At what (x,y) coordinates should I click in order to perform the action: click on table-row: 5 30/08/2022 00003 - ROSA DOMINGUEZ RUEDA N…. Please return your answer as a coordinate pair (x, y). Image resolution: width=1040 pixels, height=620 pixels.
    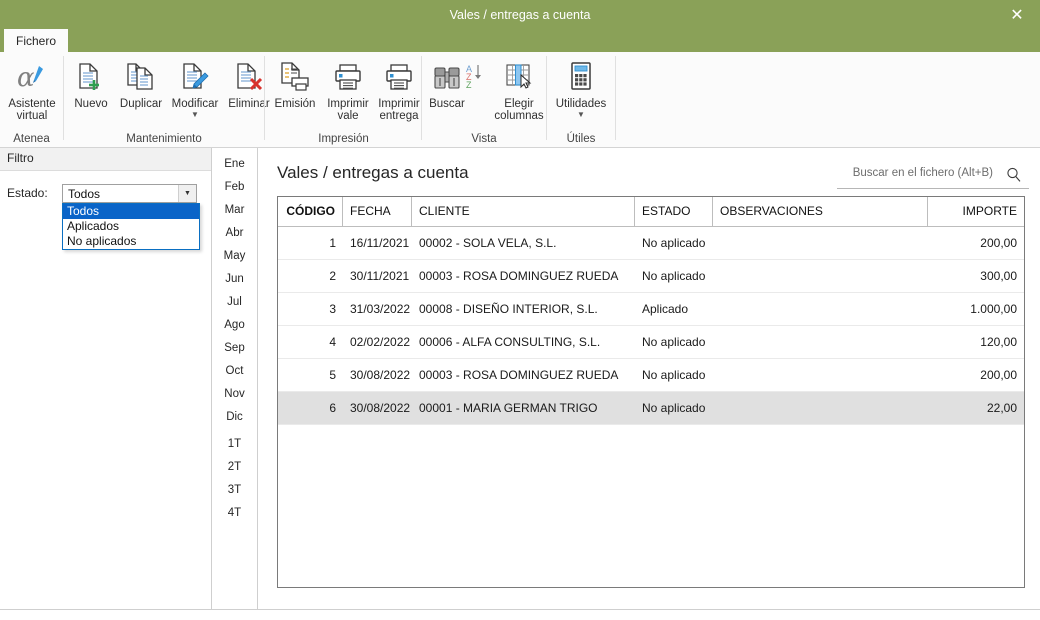
    Looking at the image, I should click on (651, 375).